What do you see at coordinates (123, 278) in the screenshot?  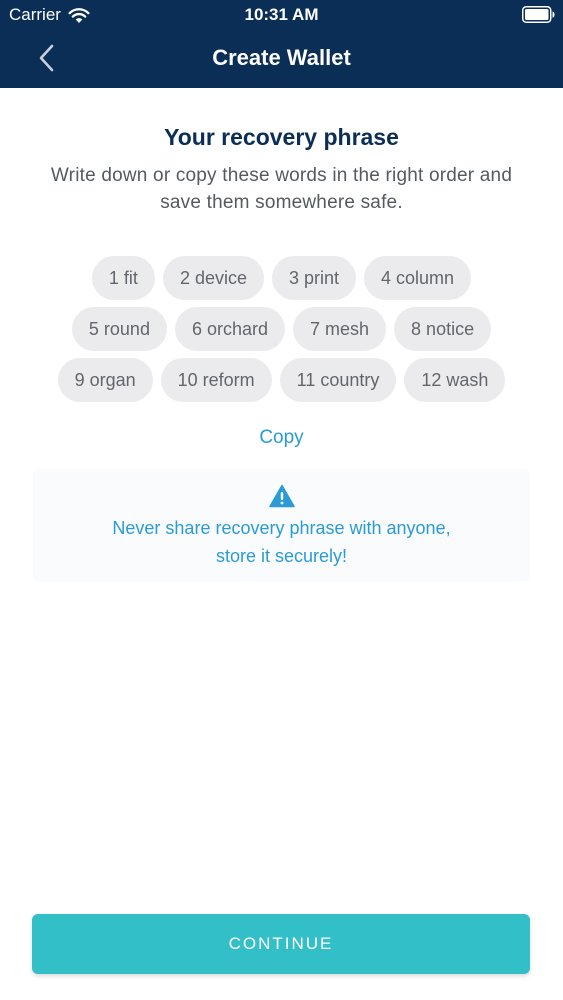 I see `word-chip: 1 fit` at bounding box center [123, 278].